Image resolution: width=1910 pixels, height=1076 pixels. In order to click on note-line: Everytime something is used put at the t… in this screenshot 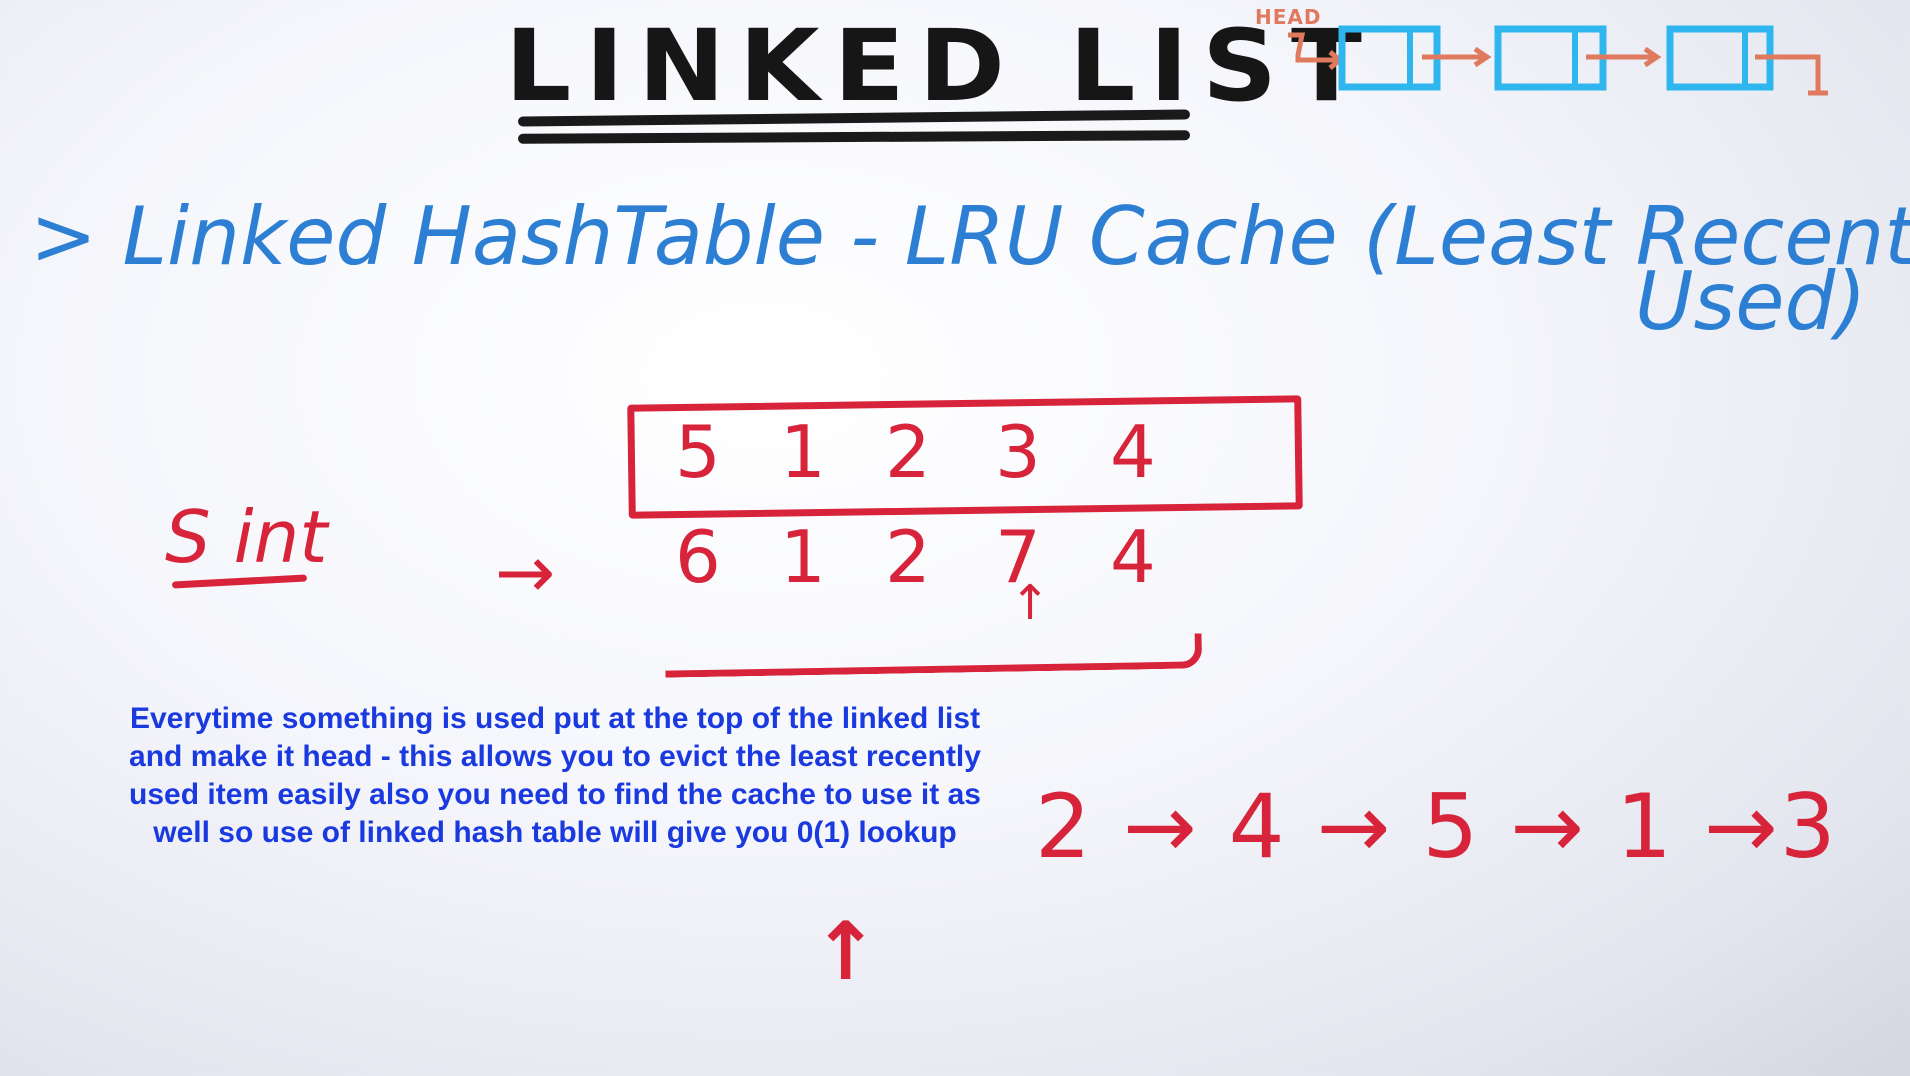, I will do `click(555, 718)`.